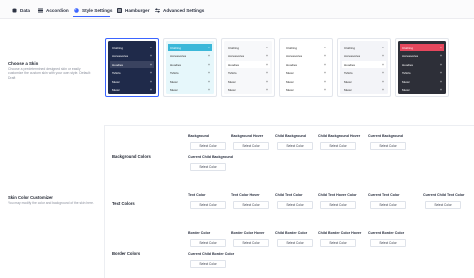 This screenshot has width=474, height=278. What do you see at coordinates (137, 10) in the screenshot?
I see `tab-hamburger-label: Hamburger` at bounding box center [137, 10].